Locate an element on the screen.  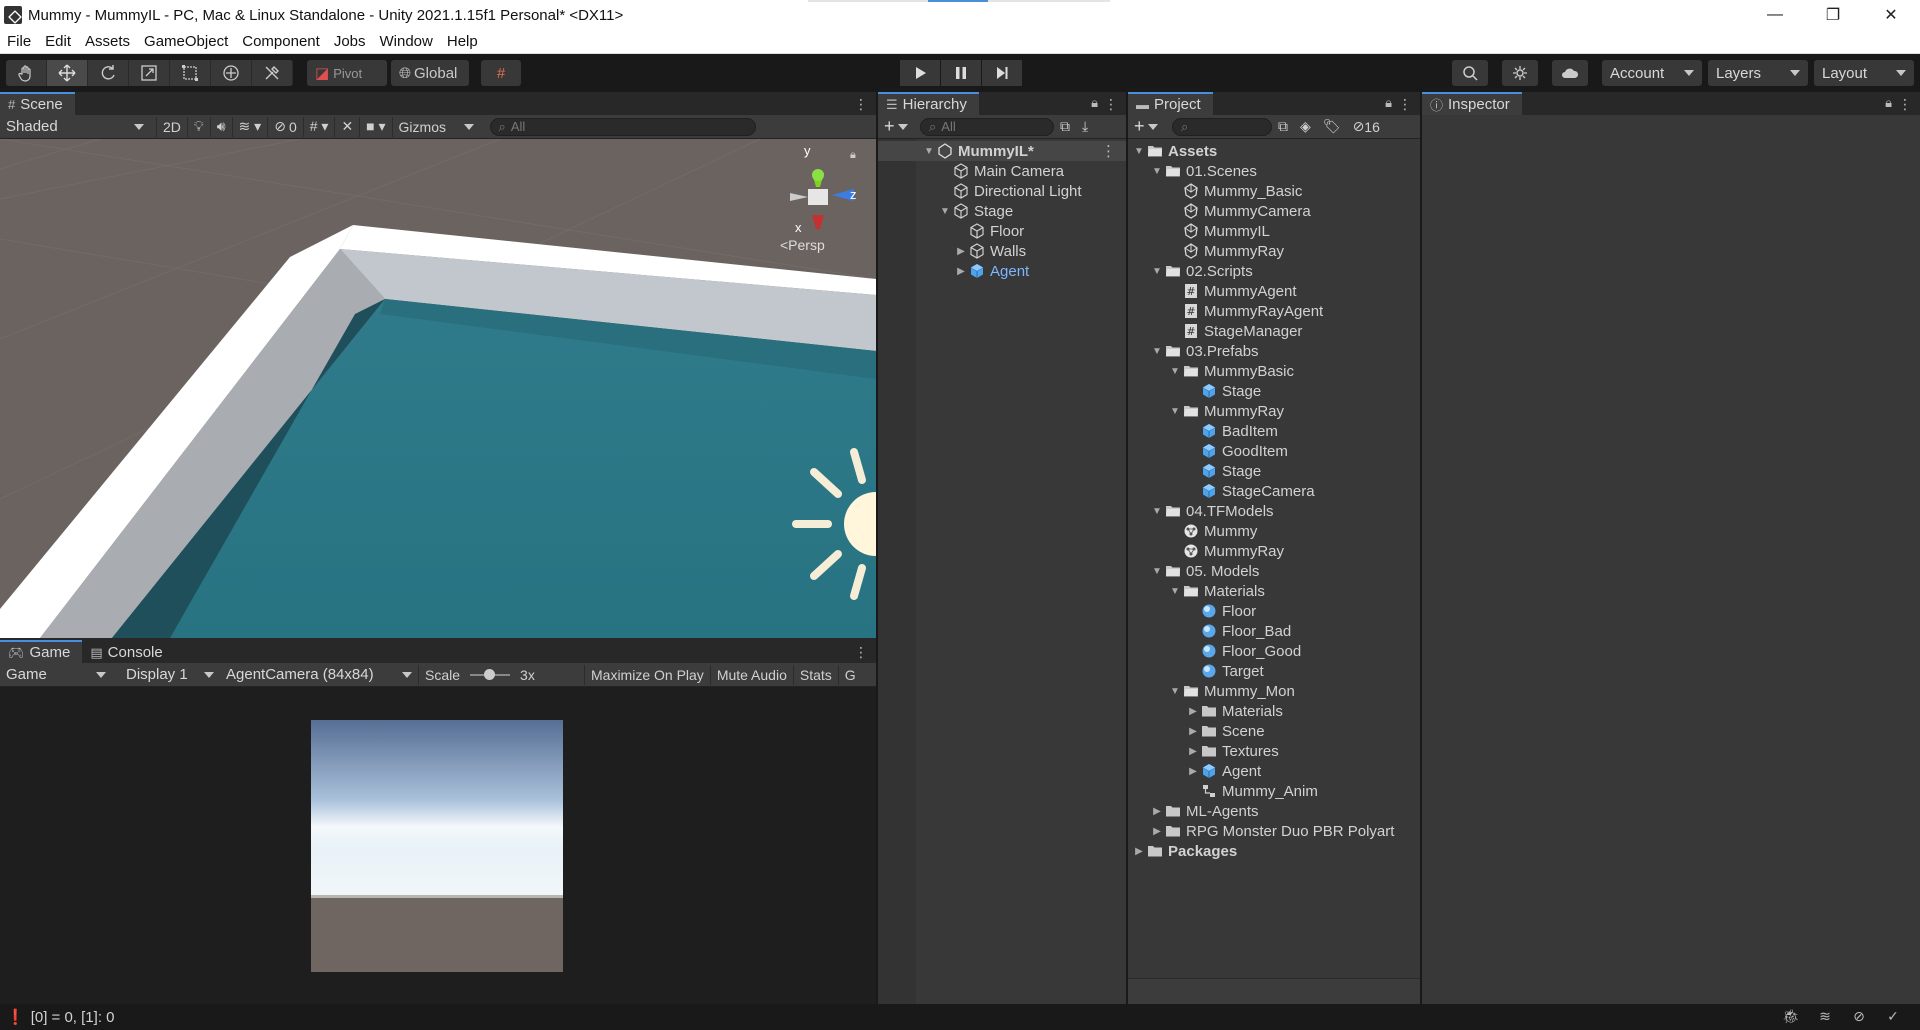
project-item: GoodItem is located at coordinates (1274, 451).